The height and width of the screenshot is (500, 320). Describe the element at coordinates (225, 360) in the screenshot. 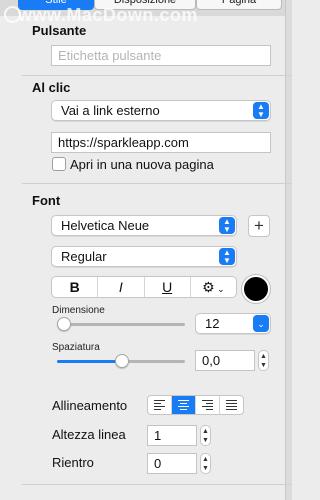

I see `spacing-field: 0,0` at that location.